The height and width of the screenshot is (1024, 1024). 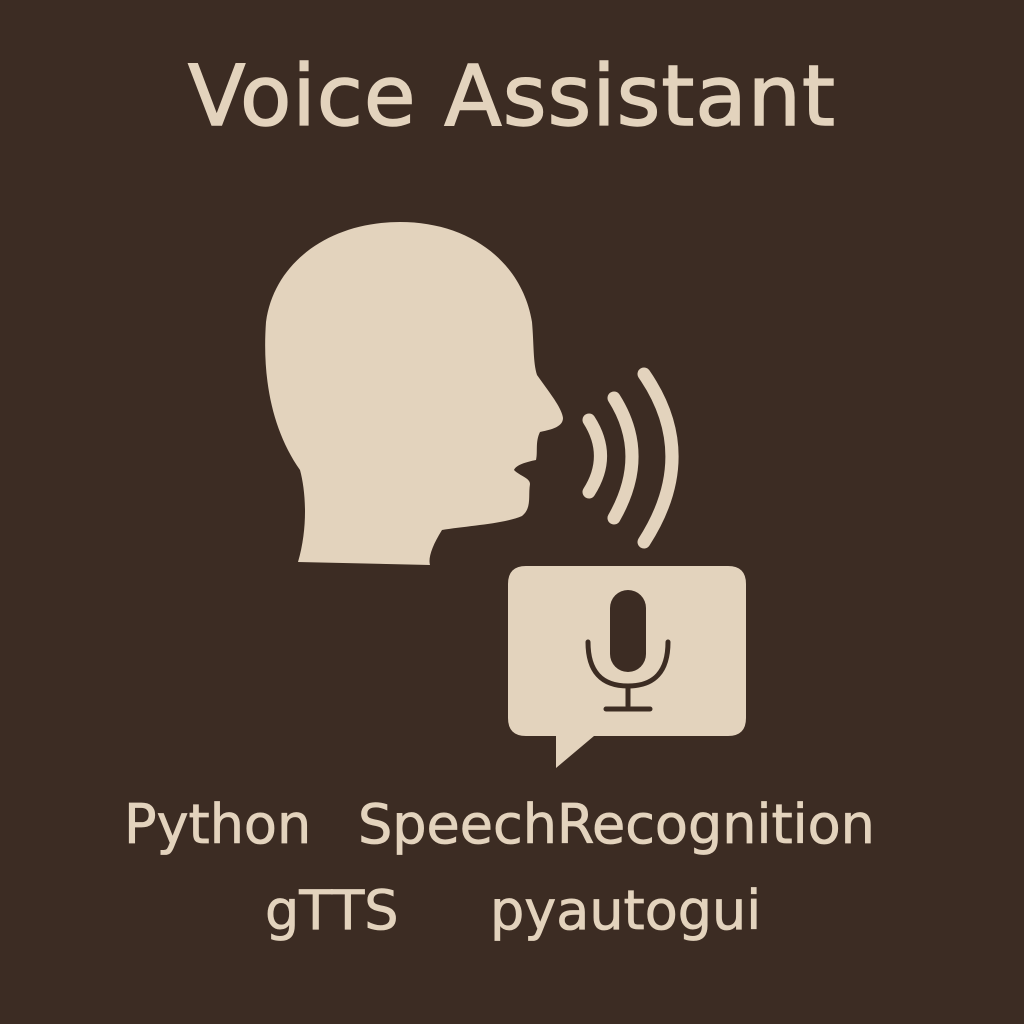 What do you see at coordinates (594, 456) in the screenshot?
I see `sound-wave-small` at bounding box center [594, 456].